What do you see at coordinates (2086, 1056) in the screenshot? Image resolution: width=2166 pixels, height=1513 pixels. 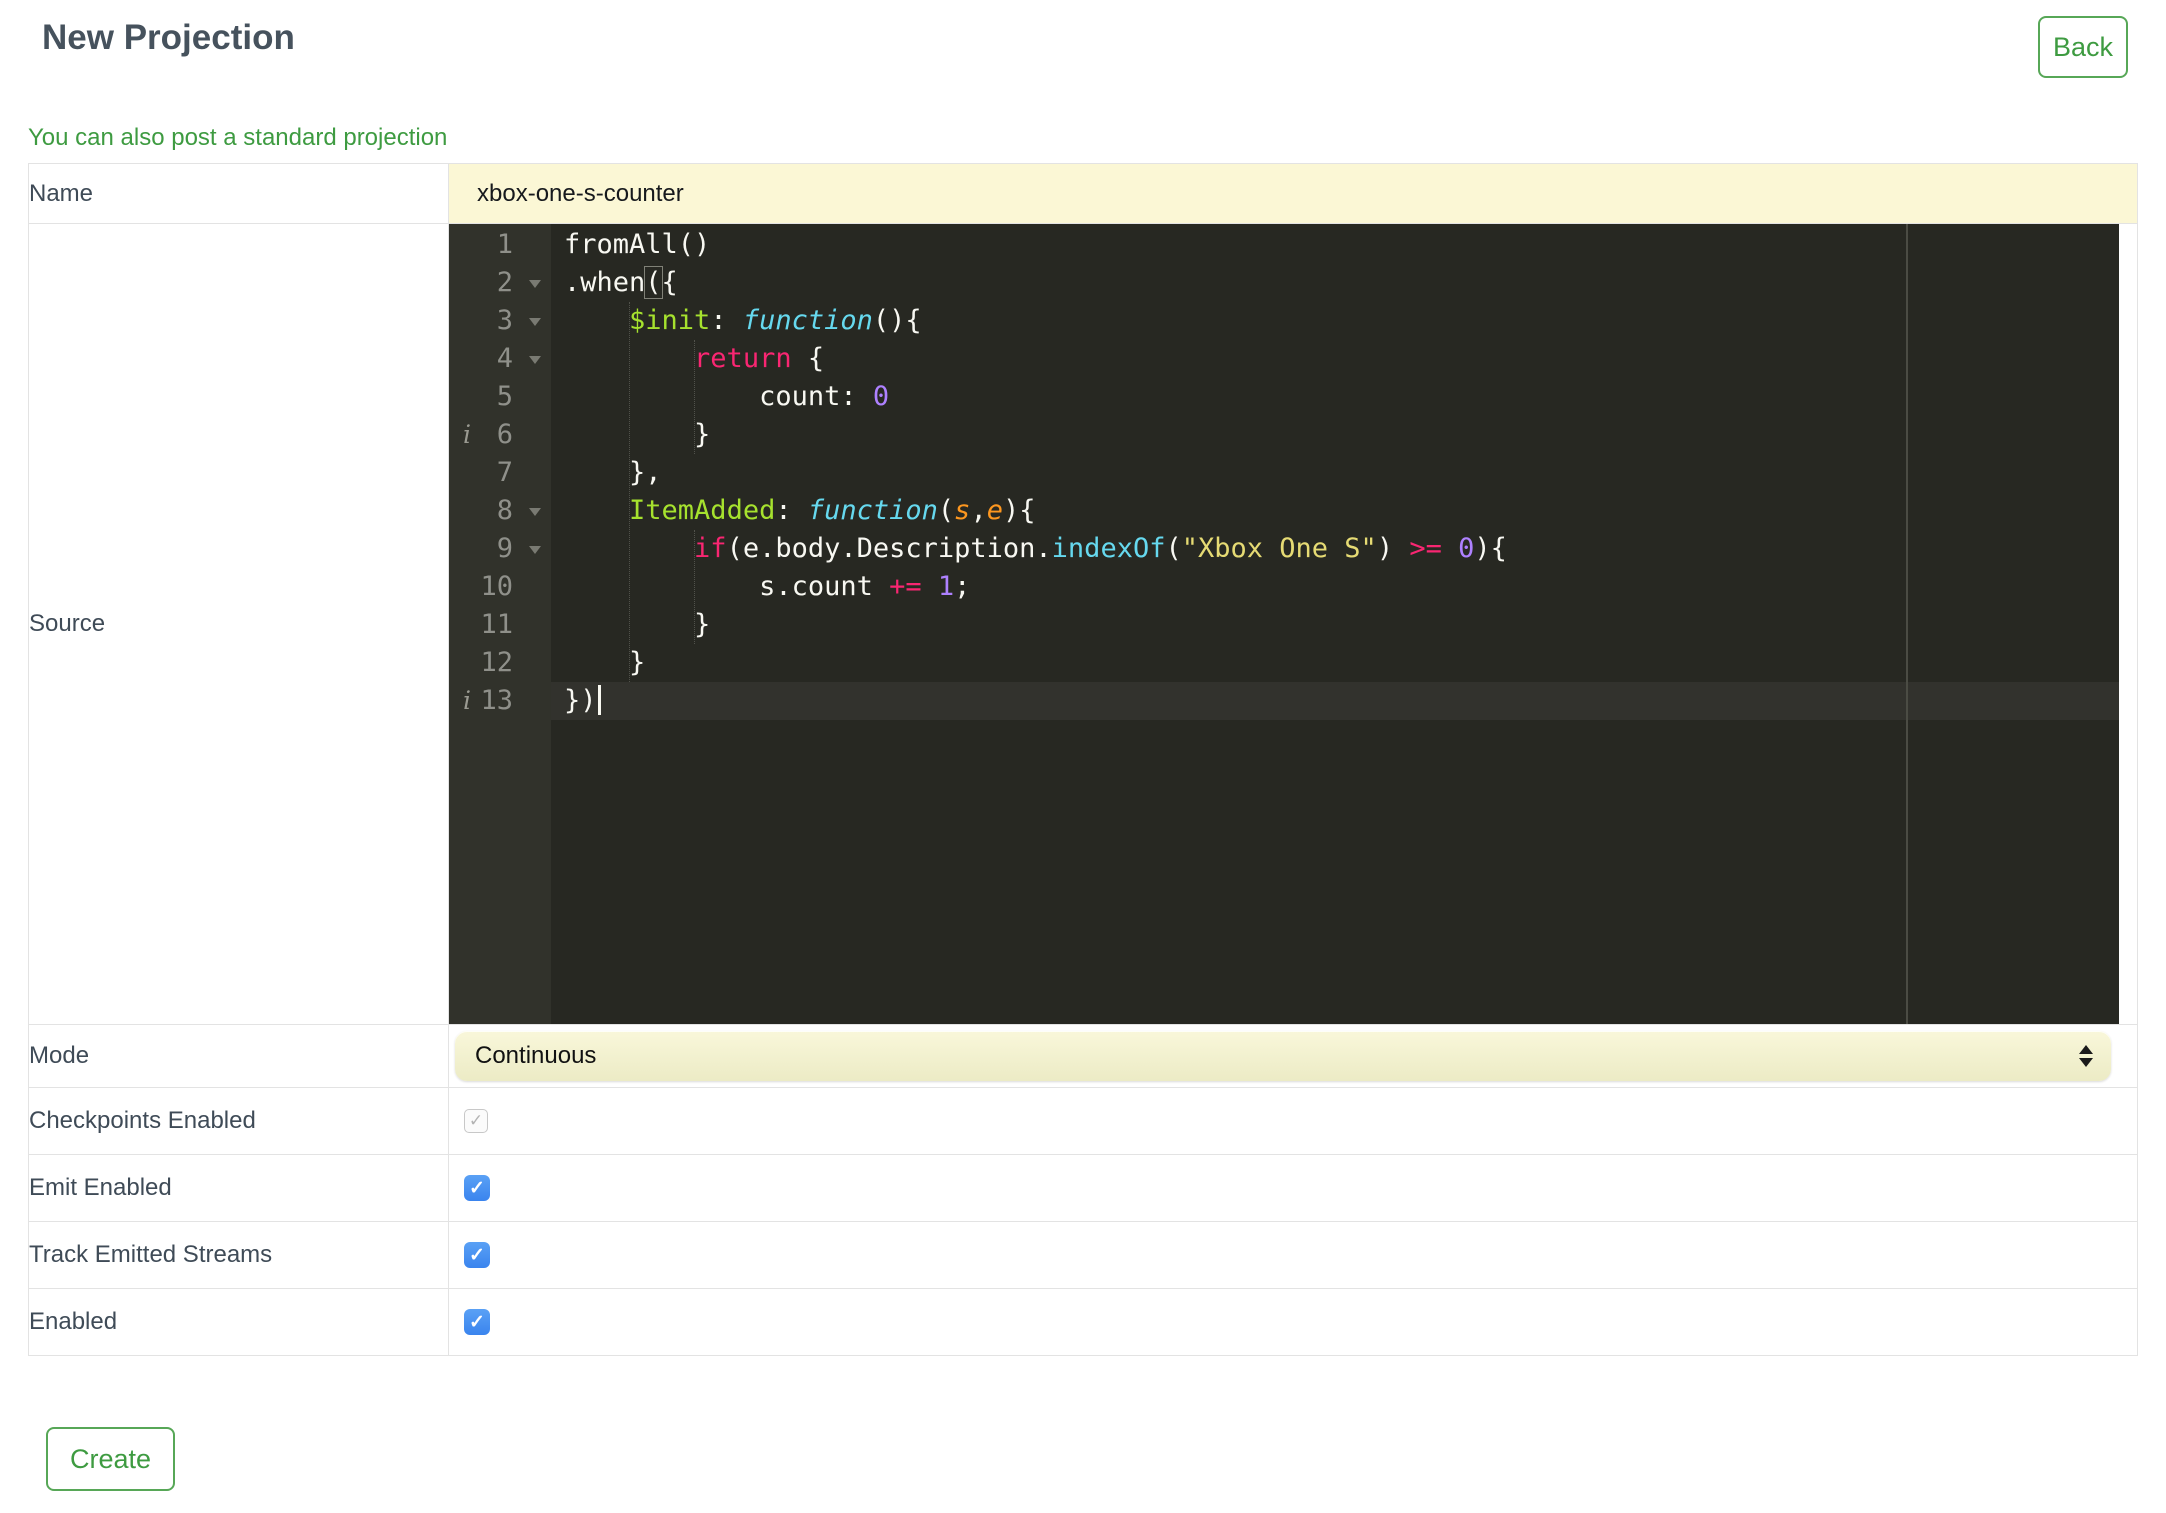 I see `select-updown-icon` at bounding box center [2086, 1056].